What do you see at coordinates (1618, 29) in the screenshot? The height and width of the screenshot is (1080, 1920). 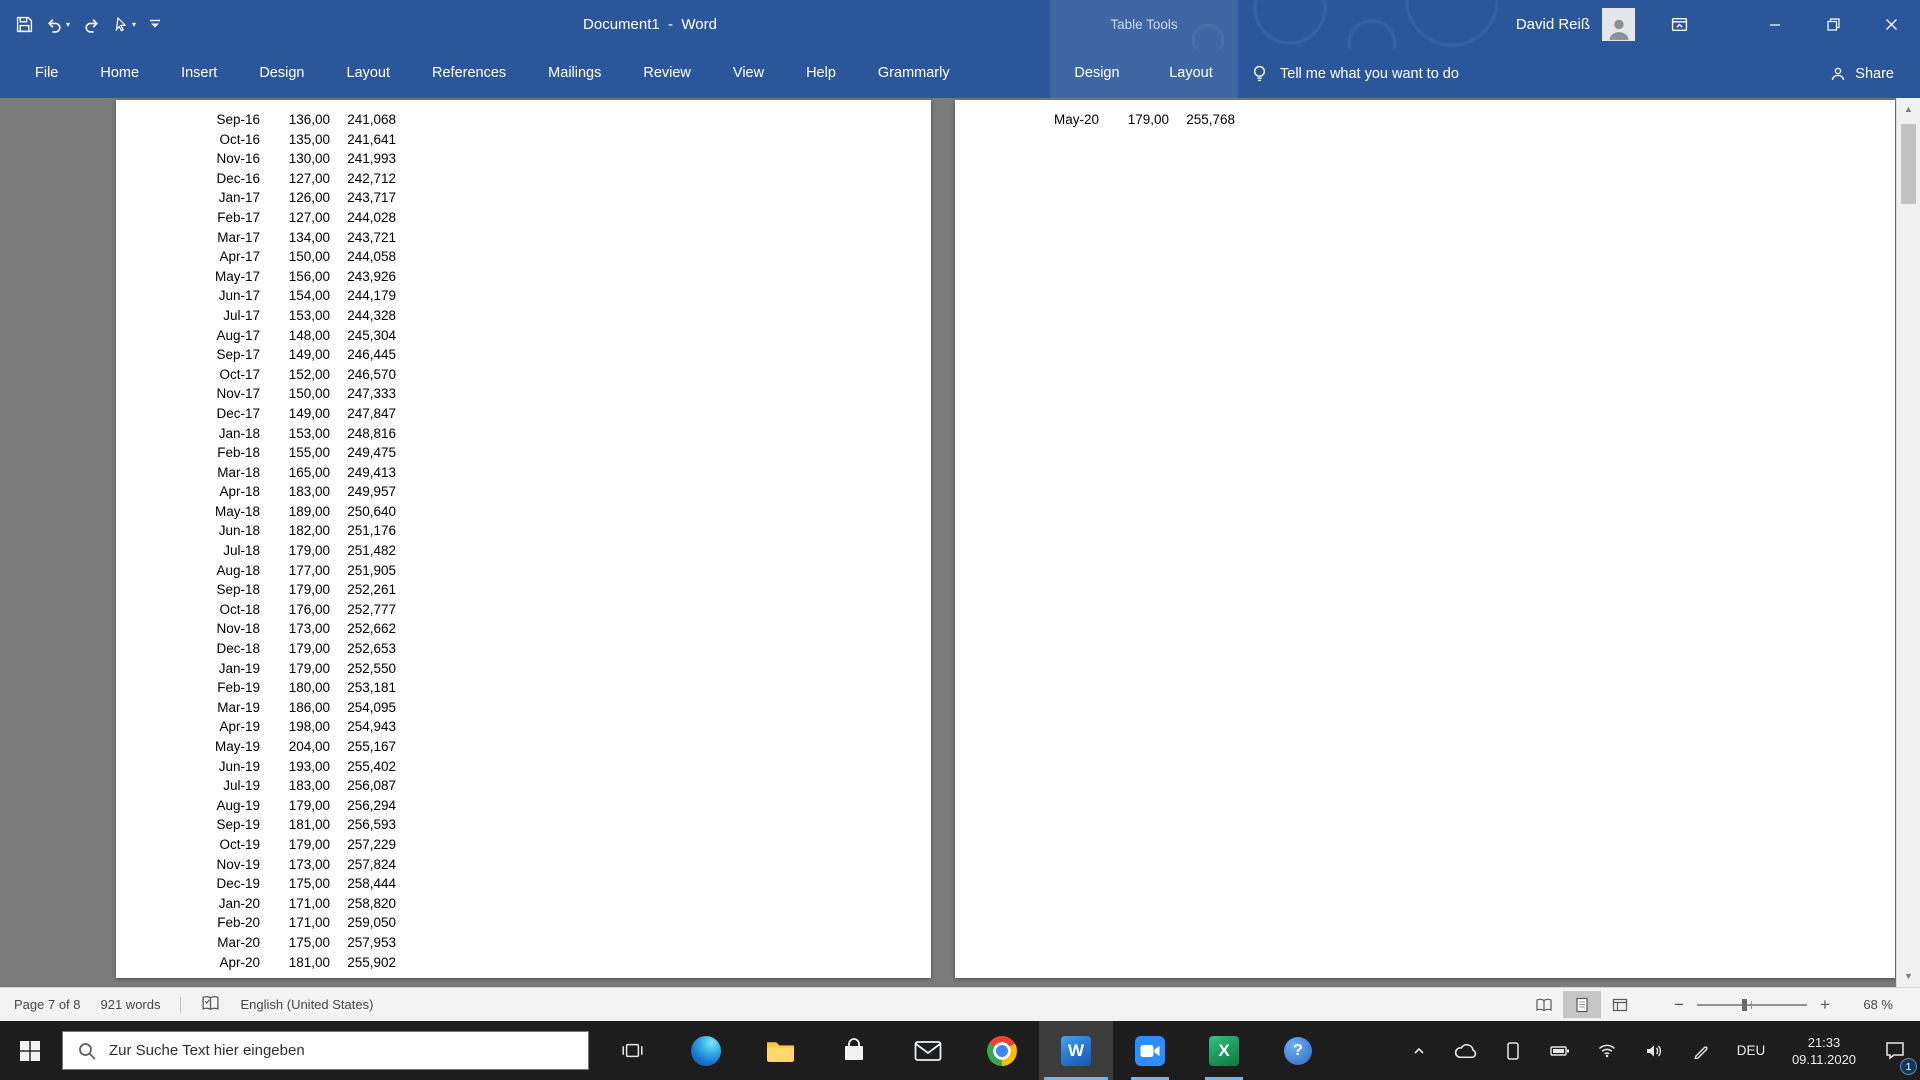 I see `person-silhouette-icon` at bounding box center [1618, 29].